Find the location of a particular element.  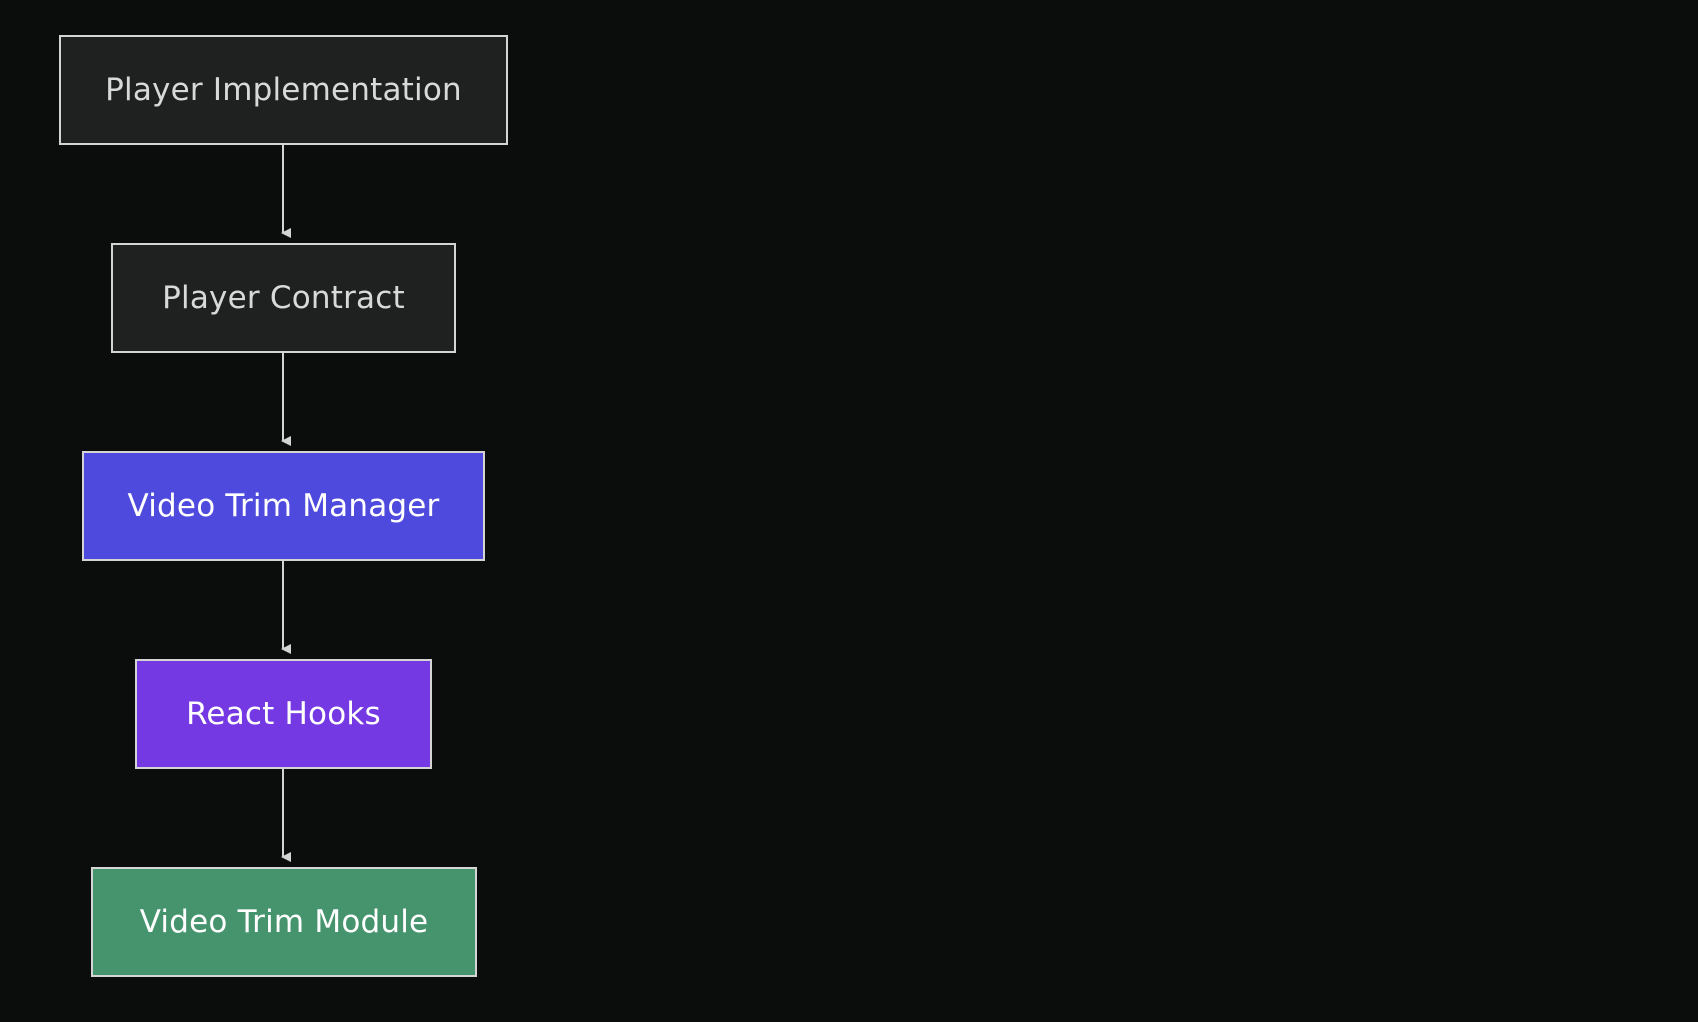

node-label: Video Trim Manager is located at coordinates (283, 506).